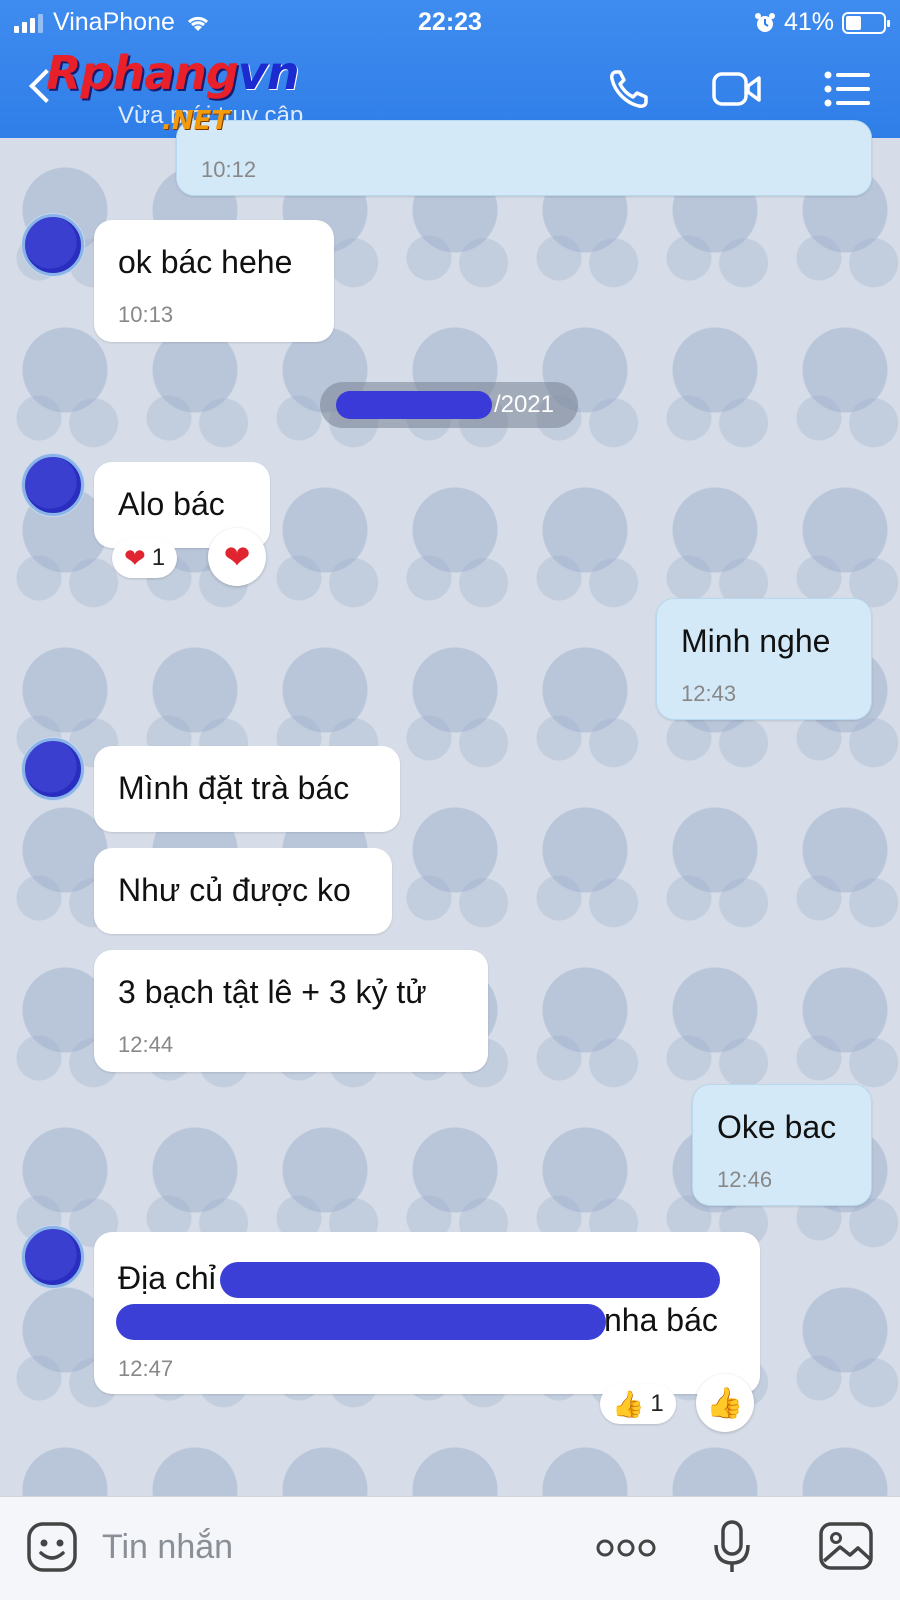 The image size is (900, 1600). I want to click on message-bubble: Địa chỉ nha bác 12:47, so click(427, 1313).